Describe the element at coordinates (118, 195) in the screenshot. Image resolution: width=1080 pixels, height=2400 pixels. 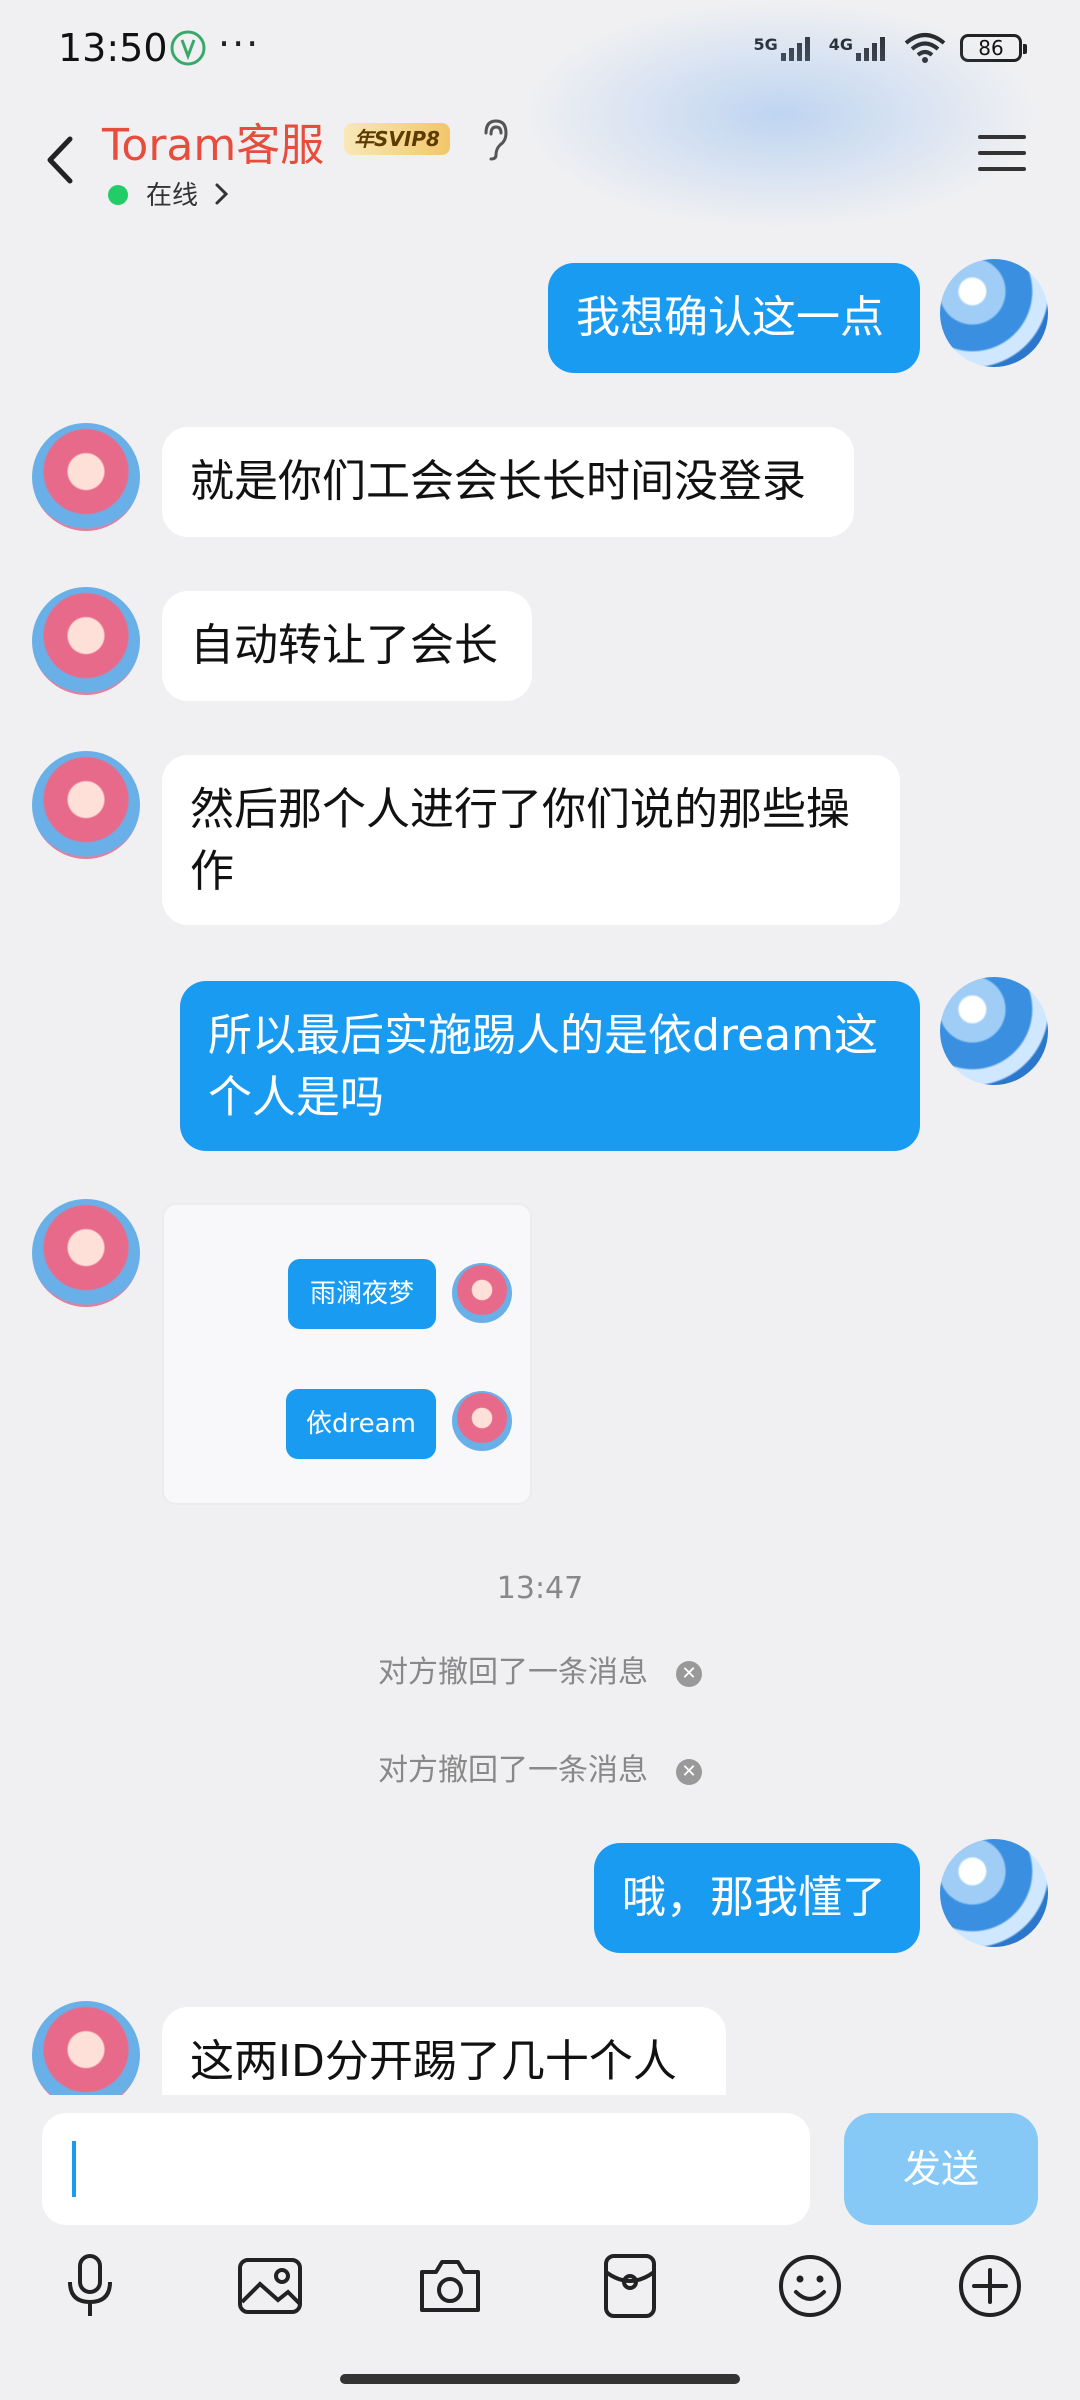
I see `online-status-dot` at that location.